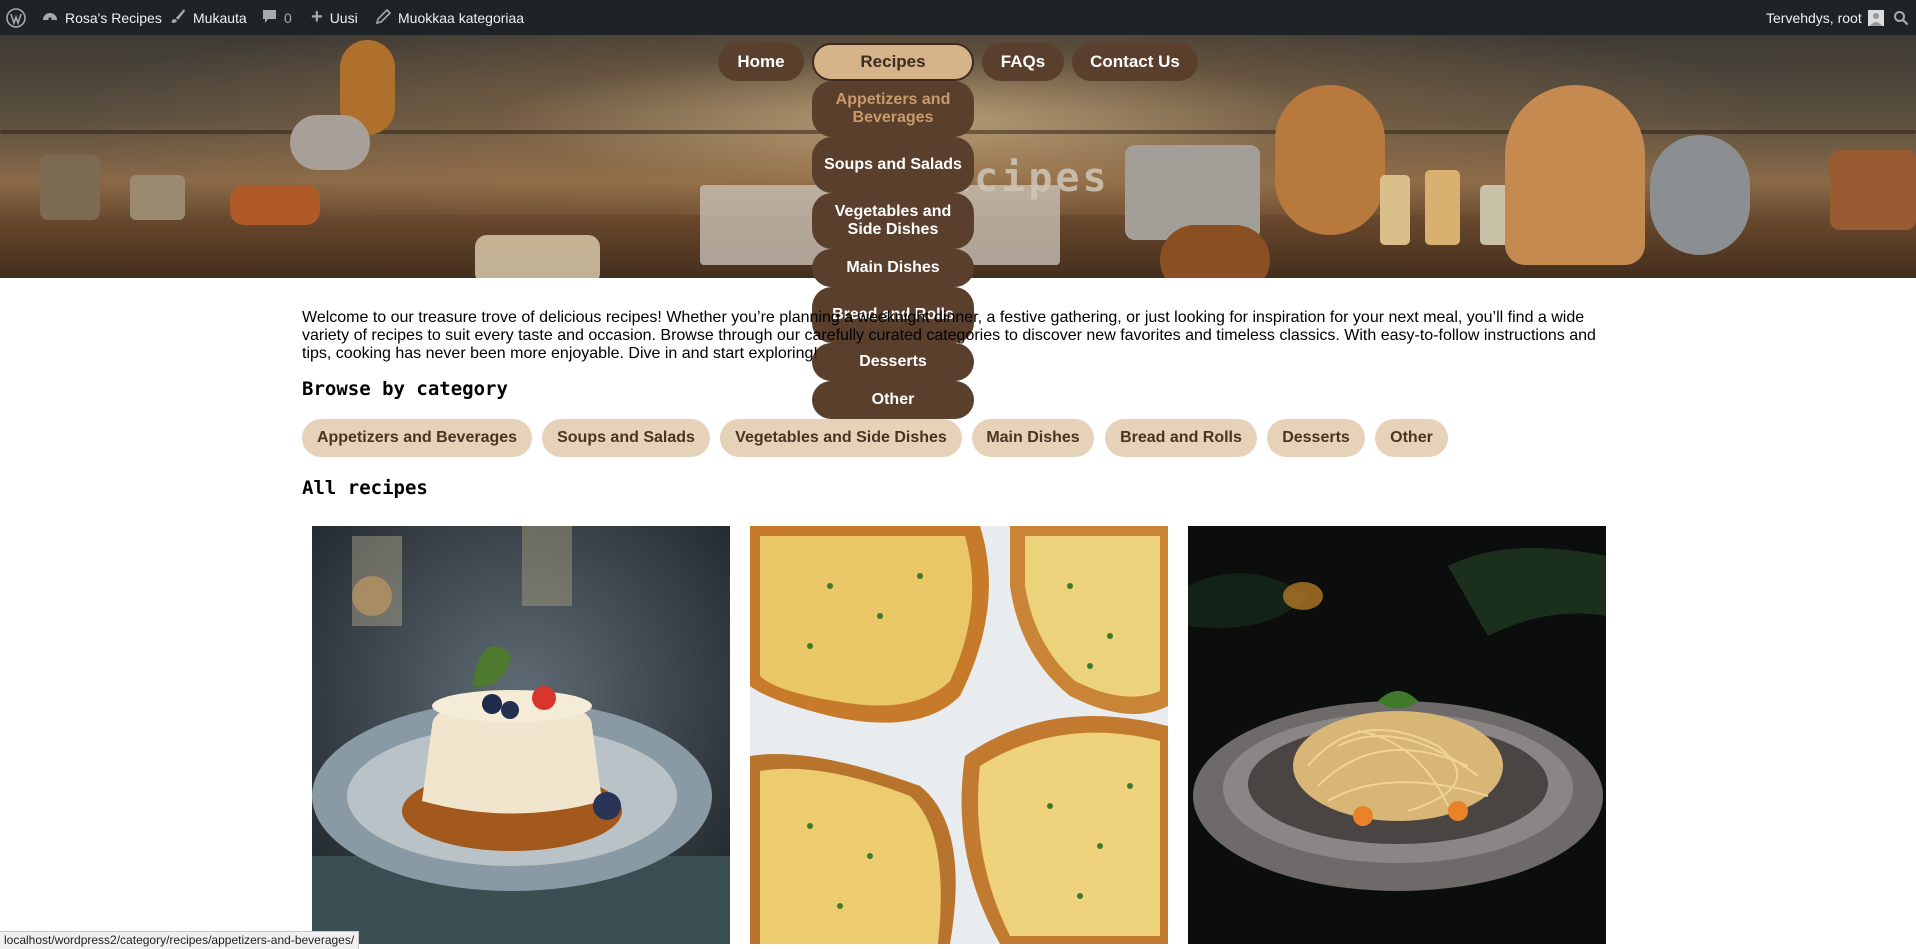 The width and height of the screenshot is (1916, 949). I want to click on nav-home: Home, so click(761, 62).